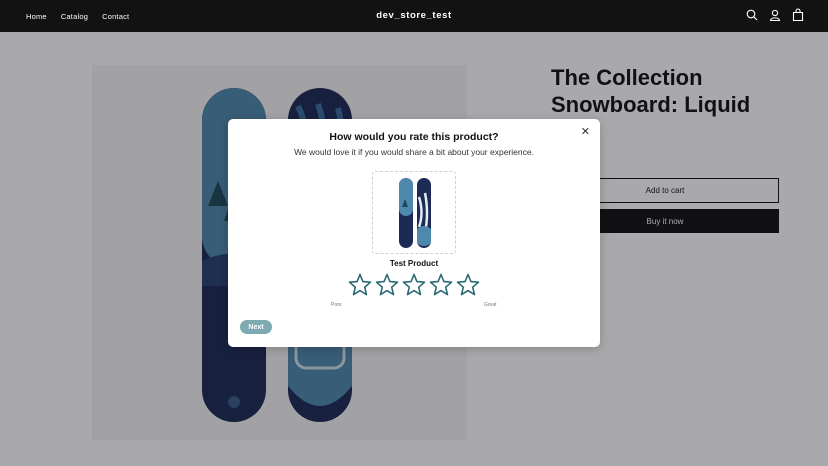 This screenshot has width=828, height=466. Describe the element at coordinates (256, 327) in the screenshot. I see `next-button: Next` at that location.